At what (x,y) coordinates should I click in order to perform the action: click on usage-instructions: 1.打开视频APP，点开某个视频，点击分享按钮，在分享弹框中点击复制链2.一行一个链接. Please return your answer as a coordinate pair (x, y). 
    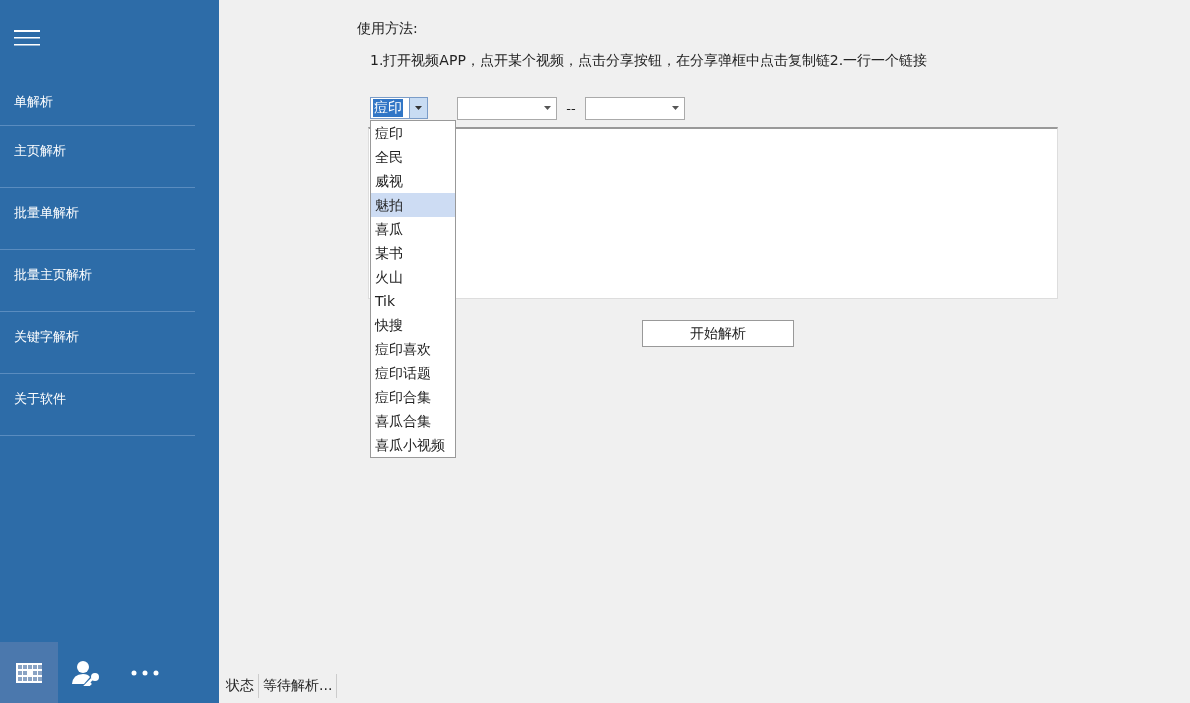
    Looking at the image, I should click on (649, 61).